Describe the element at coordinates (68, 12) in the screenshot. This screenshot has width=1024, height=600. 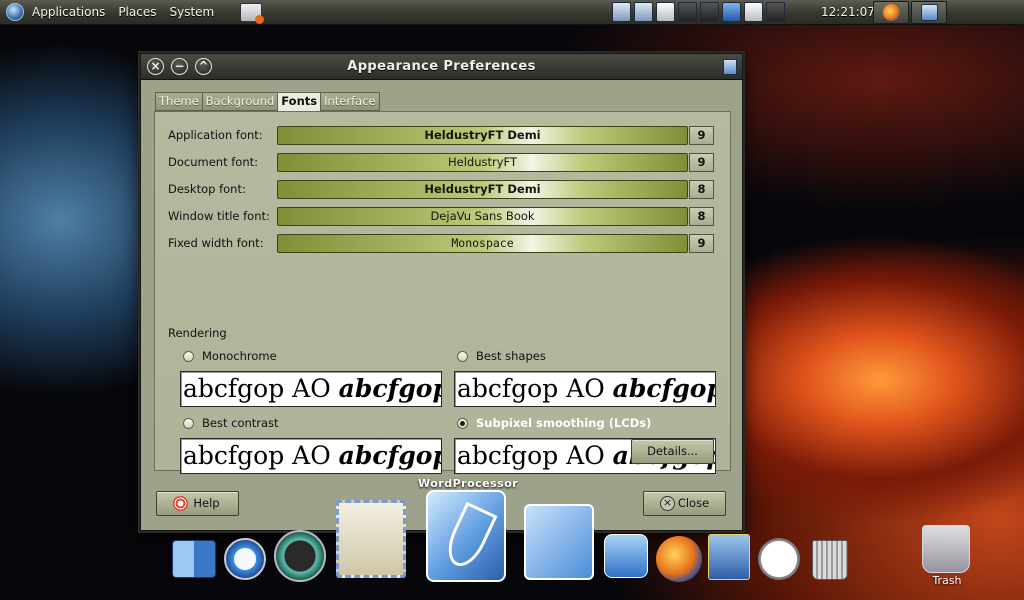
I see `menu-applications: Applications` at that location.